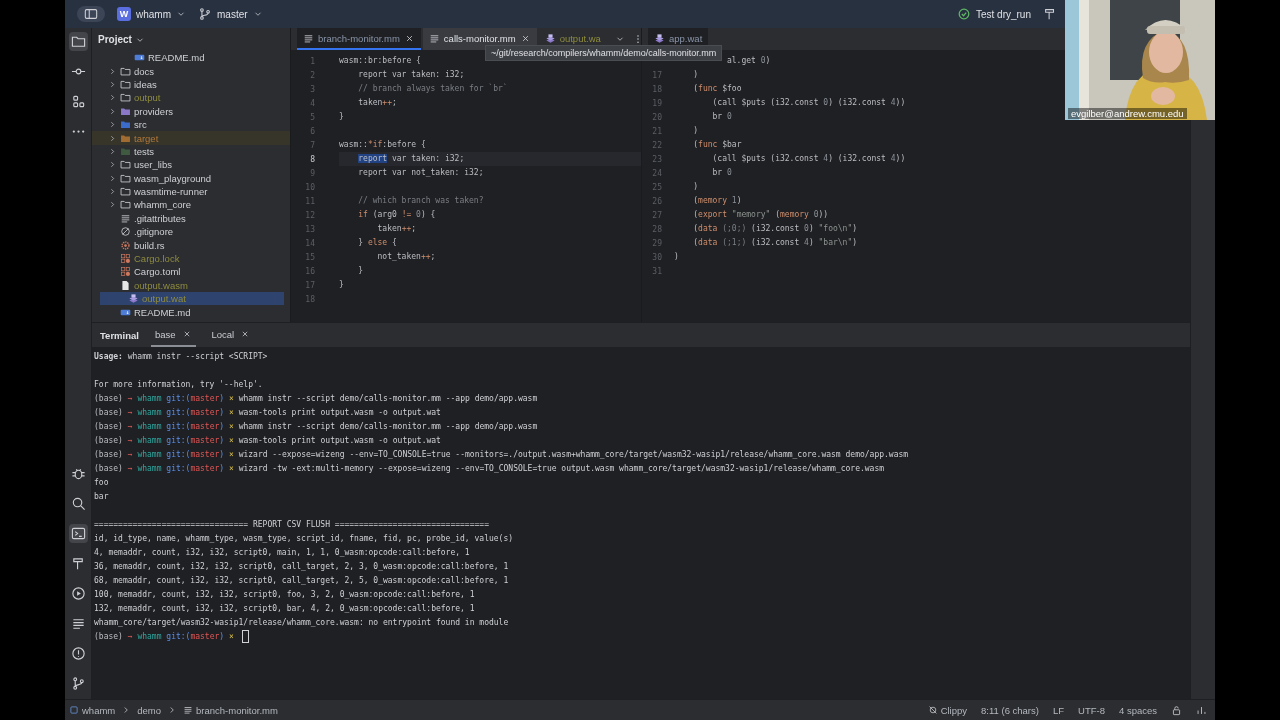 The image size is (1280, 720). I want to click on tree-item: wasmtime-runner, so click(191, 191).